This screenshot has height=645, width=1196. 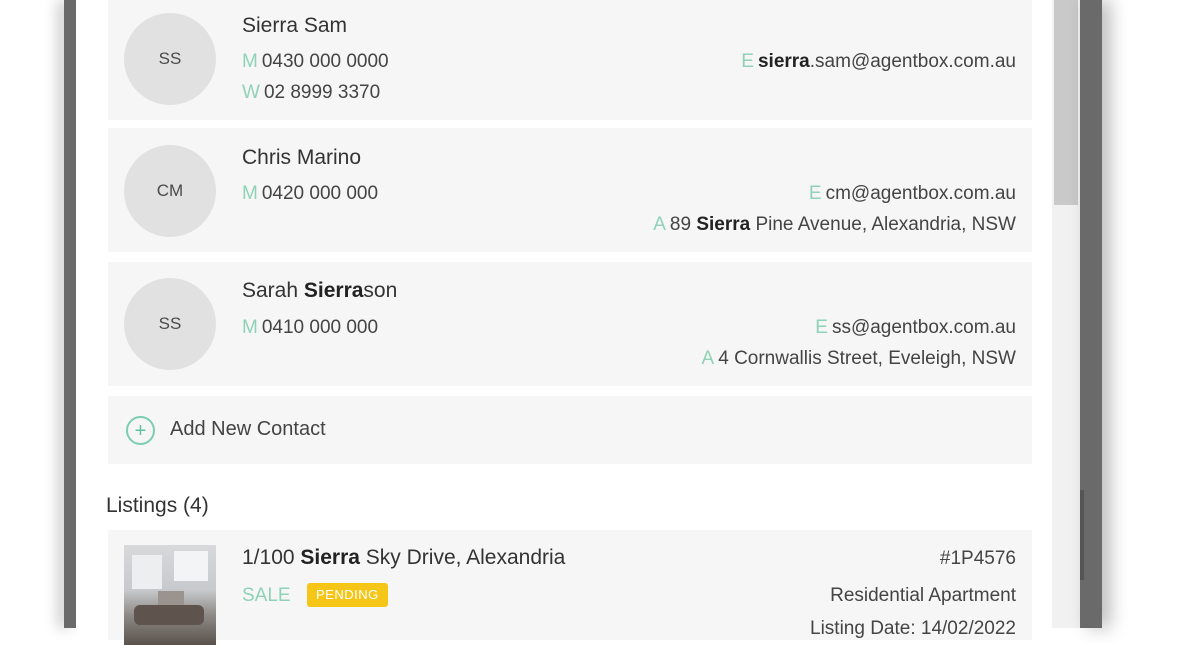 I want to click on mobile-line: M 0420 000 000, so click(x=310, y=194).